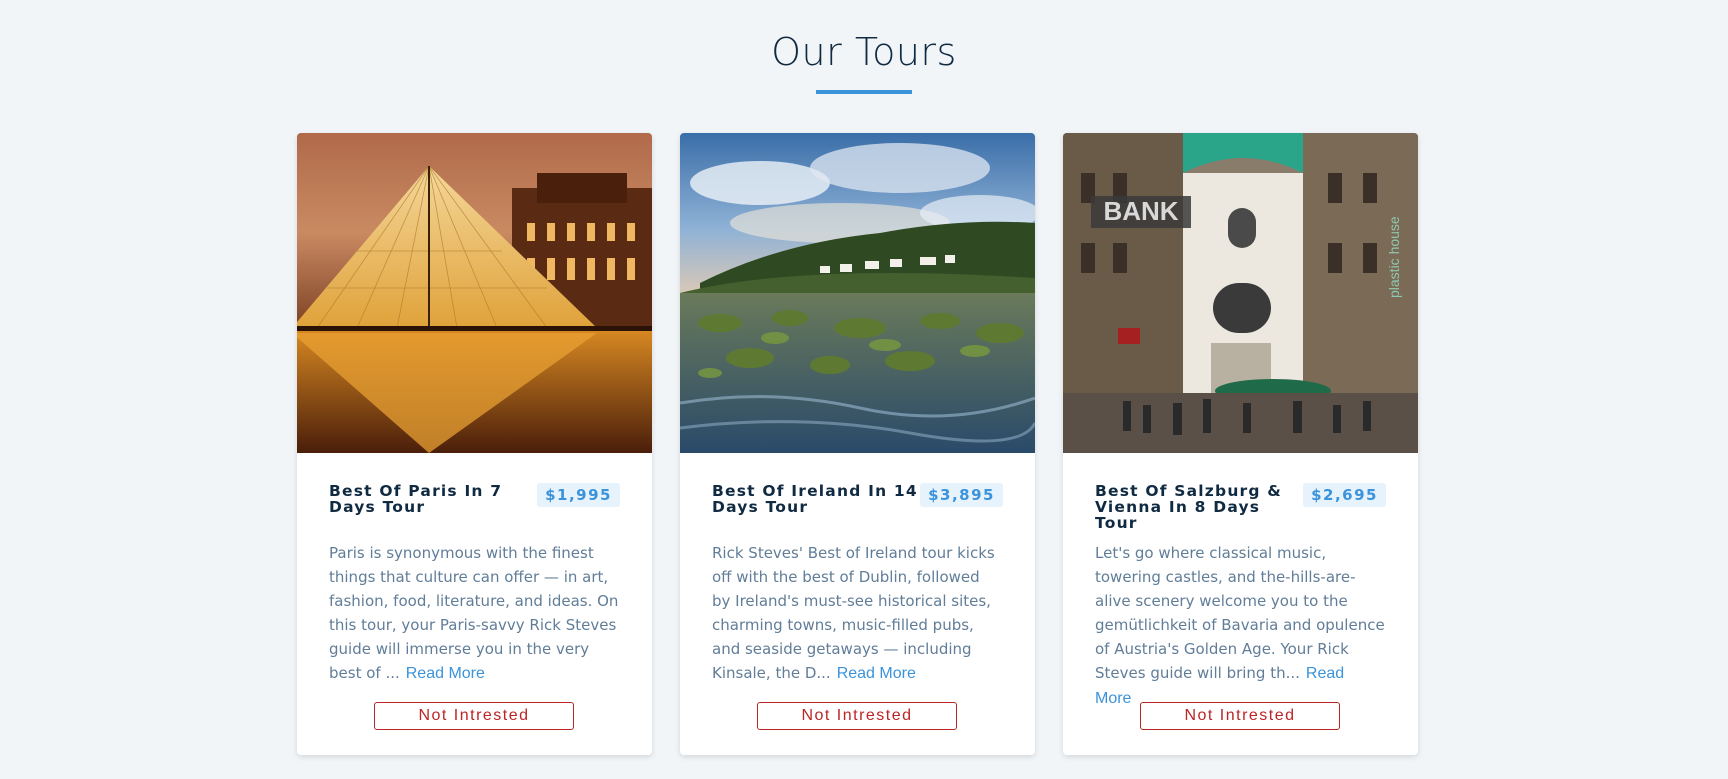 The image size is (1728, 779). Describe the element at coordinates (416, 499) in the screenshot. I see `tour-name: Best Of Paris In 7 Days Tour` at that location.